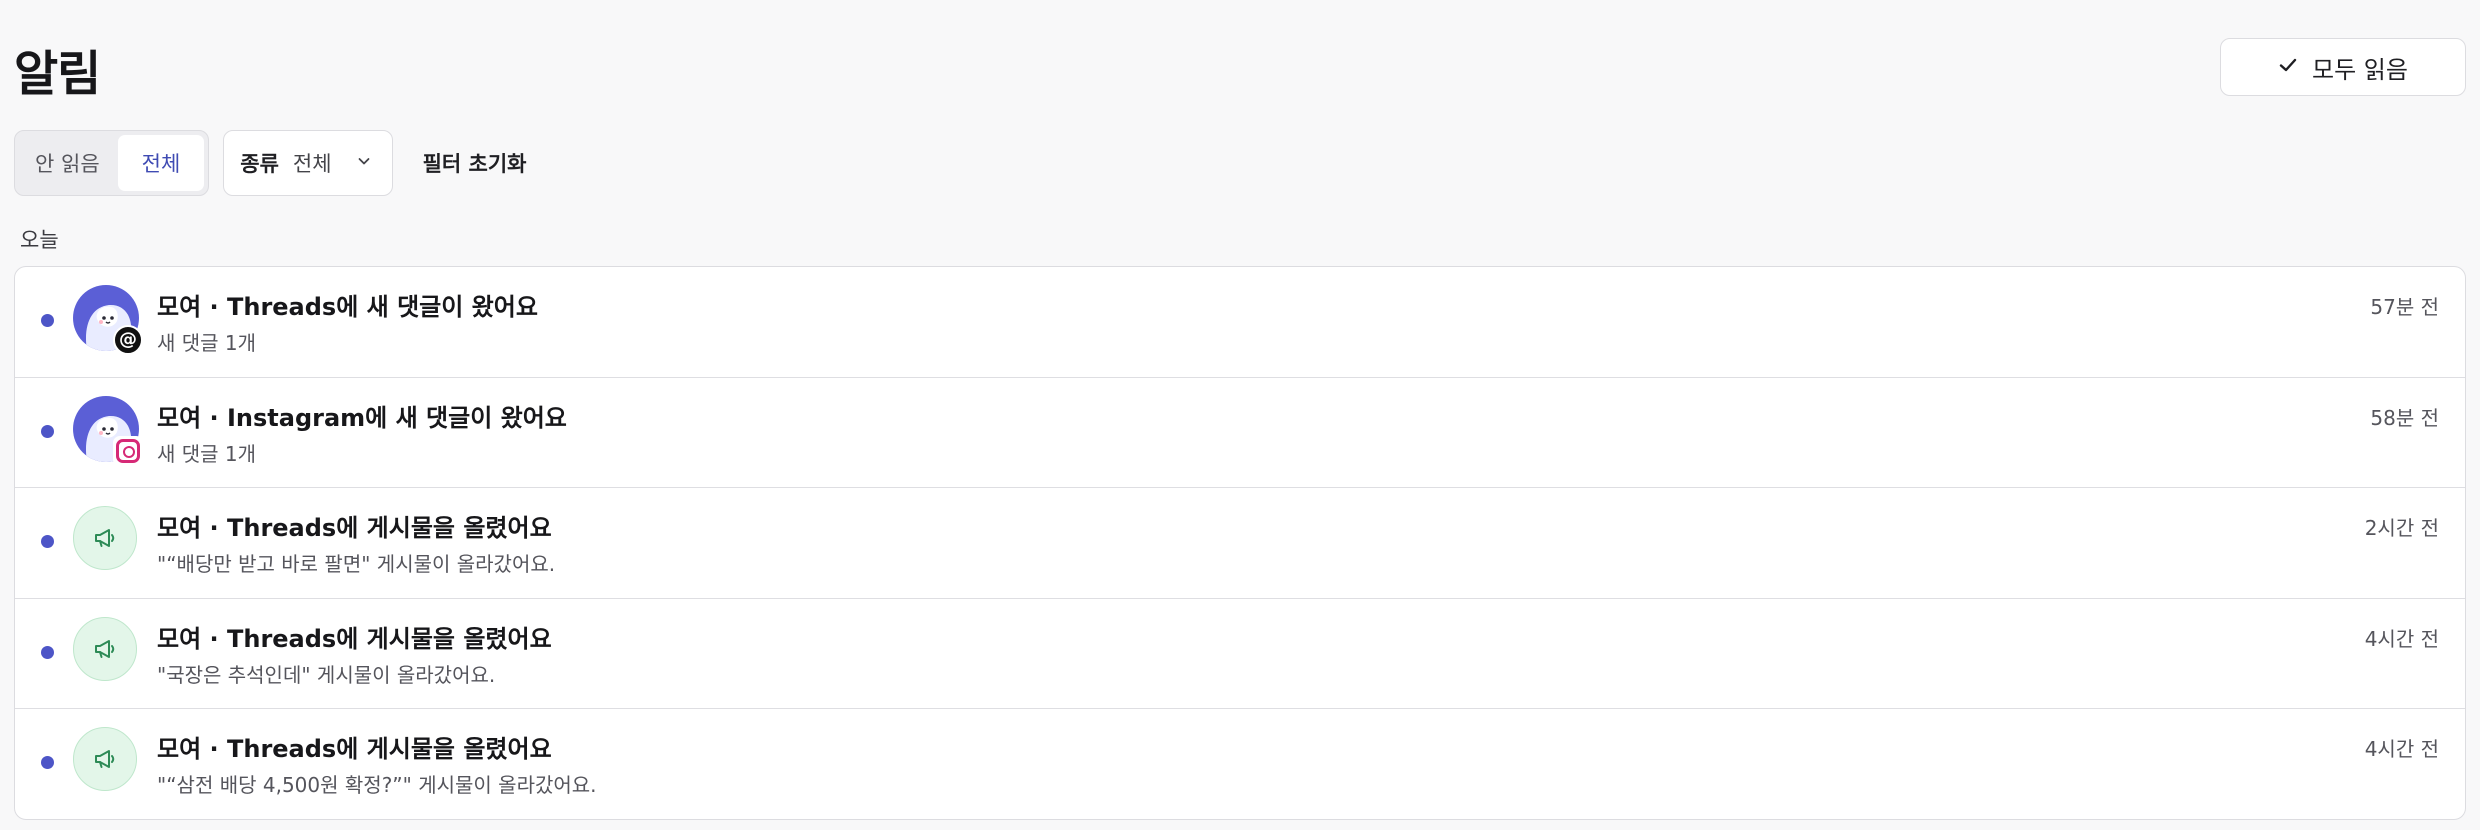 Image resolution: width=2480 pixels, height=830 pixels. What do you see at coordinates (2404, 417) in the screenshot?
I see `notification-time: 58분 전` at bounding box center [2404, 417].